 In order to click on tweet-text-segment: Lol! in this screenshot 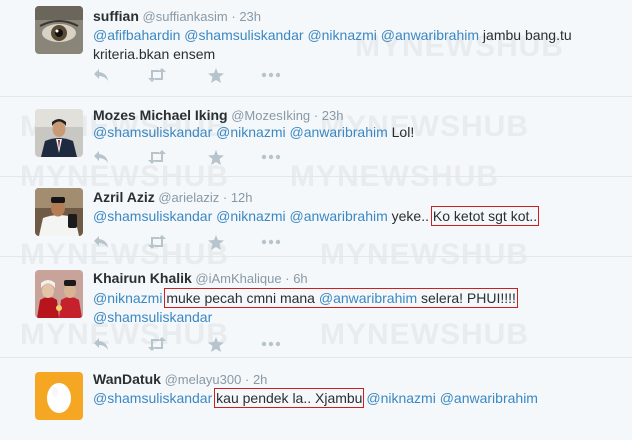, I will do `click(401, 132)`.